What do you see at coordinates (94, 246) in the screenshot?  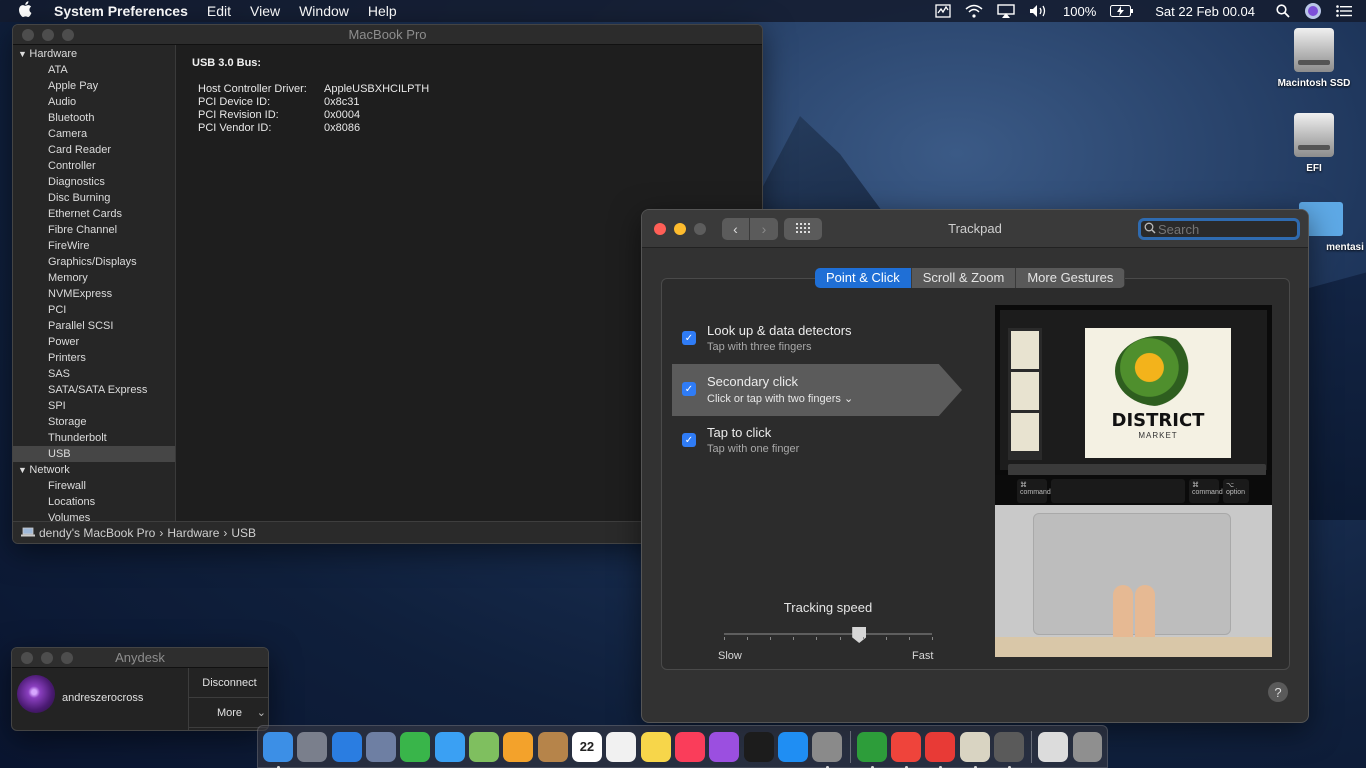 I see `tree-item: FireWire` at bounding box center [94, 246].